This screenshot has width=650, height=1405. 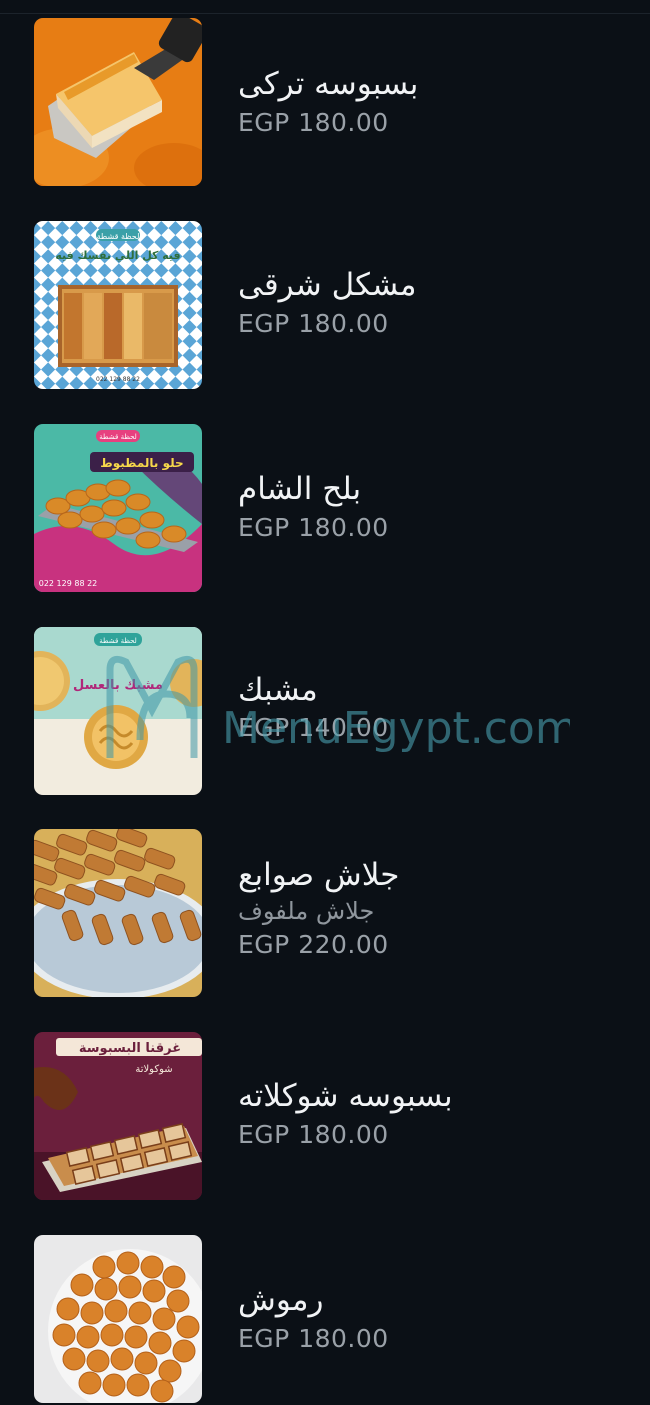 I want to click on menu-item-info: بلح الشام EGP 180.00, so click(x=428, y=484).